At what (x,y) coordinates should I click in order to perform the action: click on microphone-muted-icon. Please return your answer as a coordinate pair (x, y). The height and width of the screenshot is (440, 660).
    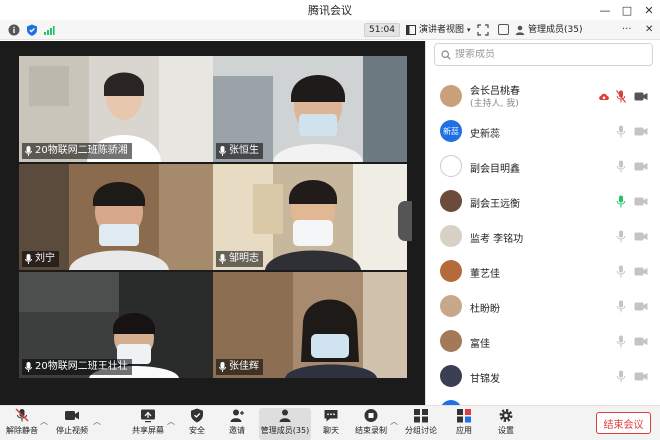
    Looking at the image, I should click on (621, 96).